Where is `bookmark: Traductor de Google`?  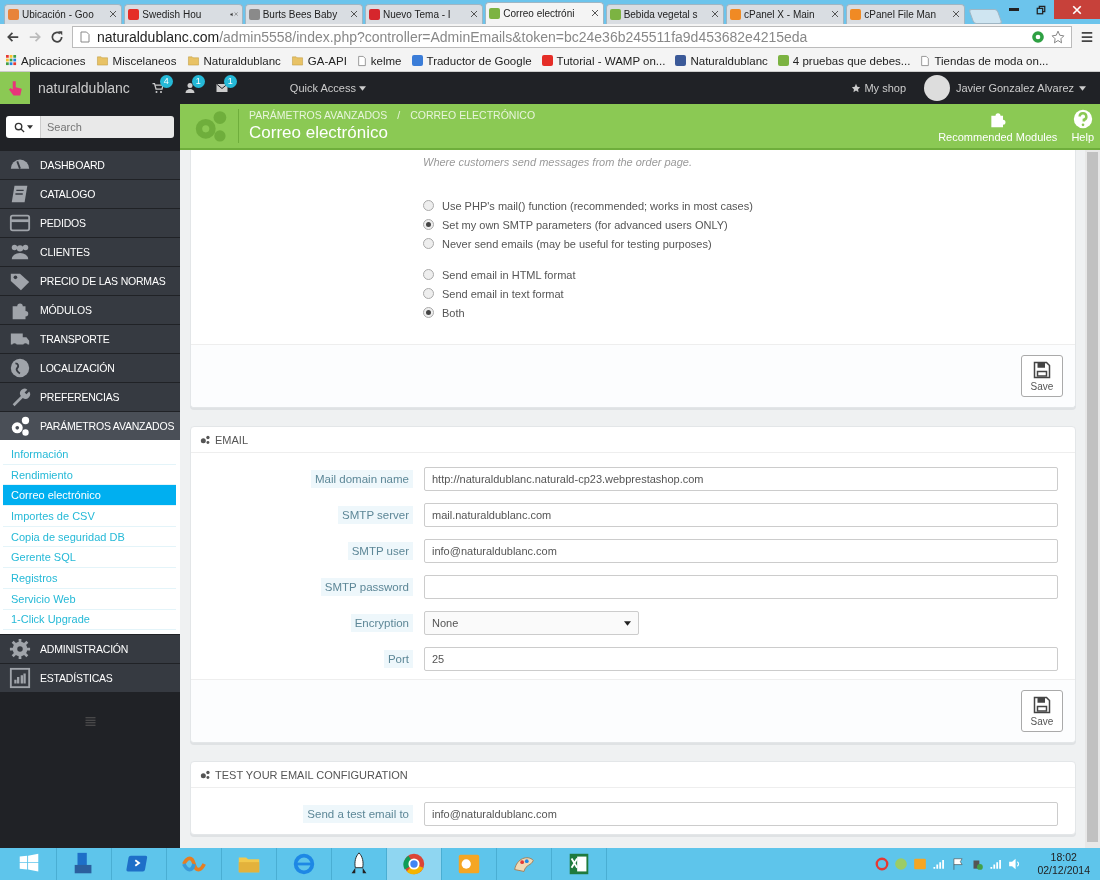 bookmark: Traductor de Google is located at coordinates (471, 60).